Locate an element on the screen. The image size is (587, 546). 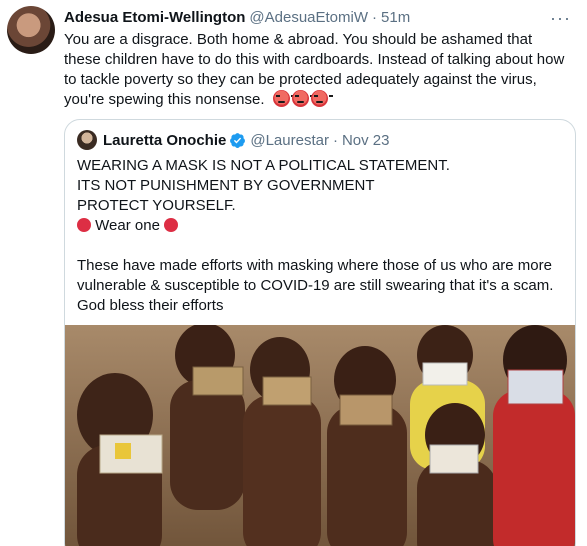
author-handle: @AdesuaEtomiW is located at coordinates (308, 17).